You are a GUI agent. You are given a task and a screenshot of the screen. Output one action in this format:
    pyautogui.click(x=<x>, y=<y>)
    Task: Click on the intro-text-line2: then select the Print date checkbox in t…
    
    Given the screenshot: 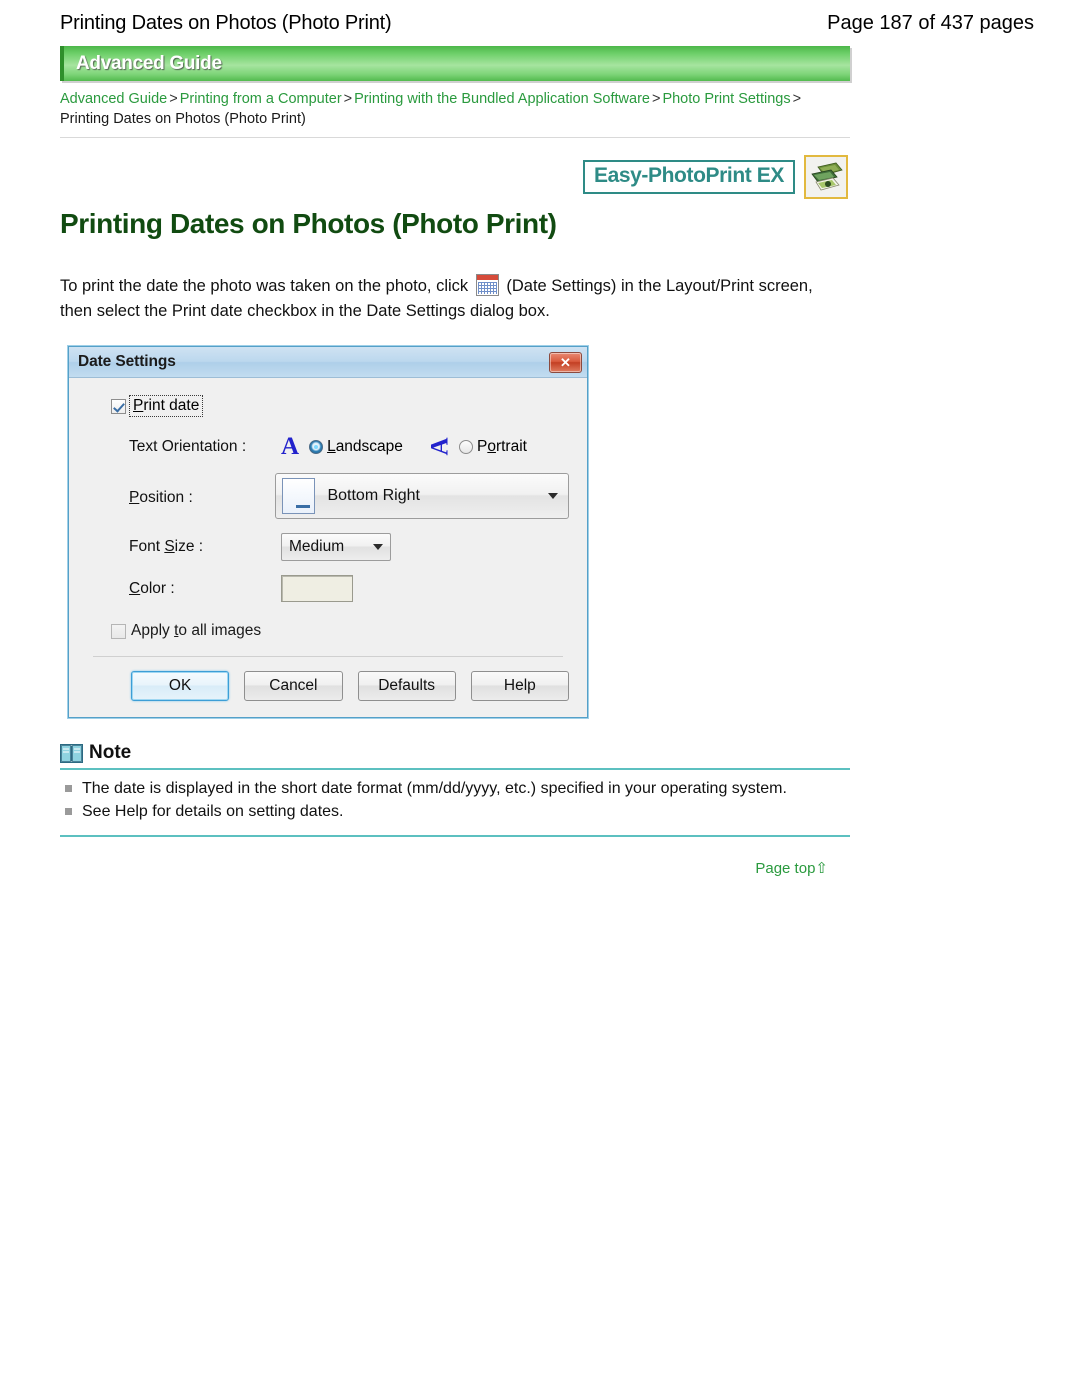 What is the action you would take?
    pyautogui.click(x=305, y=311)
    